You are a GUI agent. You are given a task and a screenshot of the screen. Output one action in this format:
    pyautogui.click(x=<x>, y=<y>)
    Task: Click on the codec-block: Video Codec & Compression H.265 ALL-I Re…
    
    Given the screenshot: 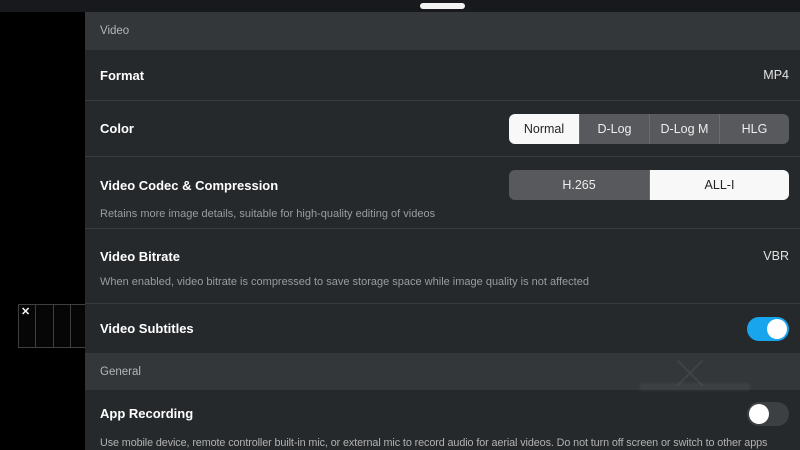 What is the action you would take?
    pyautogui.click(x=442, y=193)
    